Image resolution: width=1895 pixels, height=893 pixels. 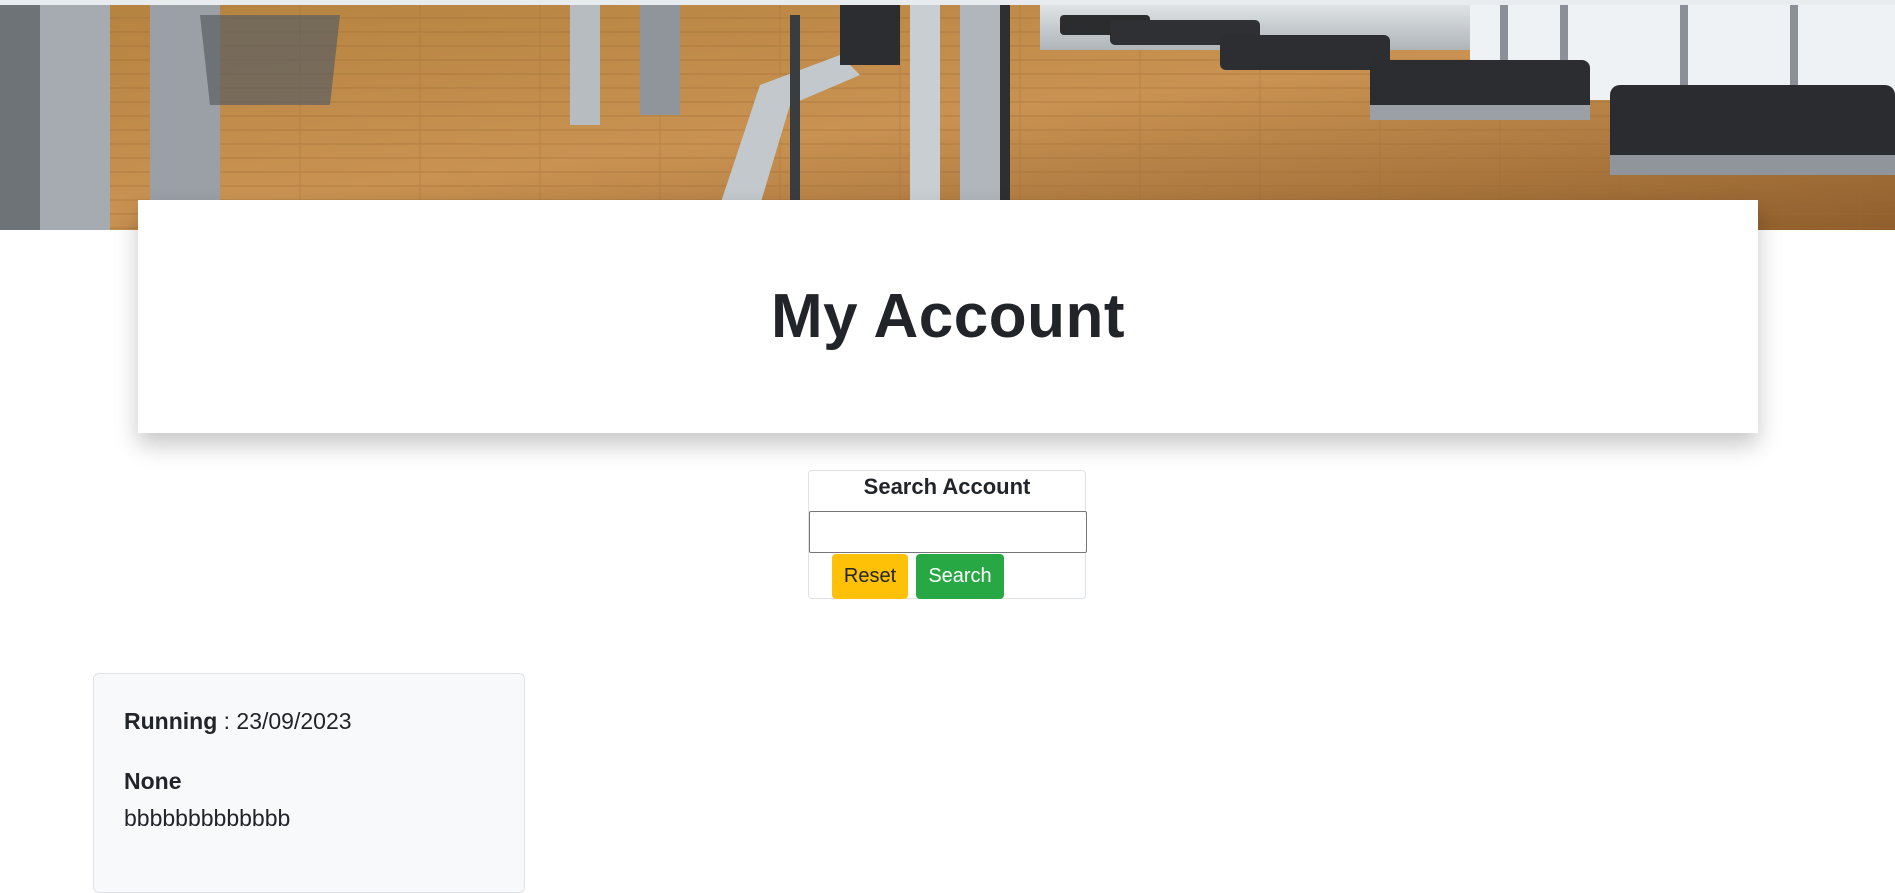 I want to click on activity-entry-card: Running : 23/09/2023 None bbbbbbbbbbbbb, so click(x=309, y=783).